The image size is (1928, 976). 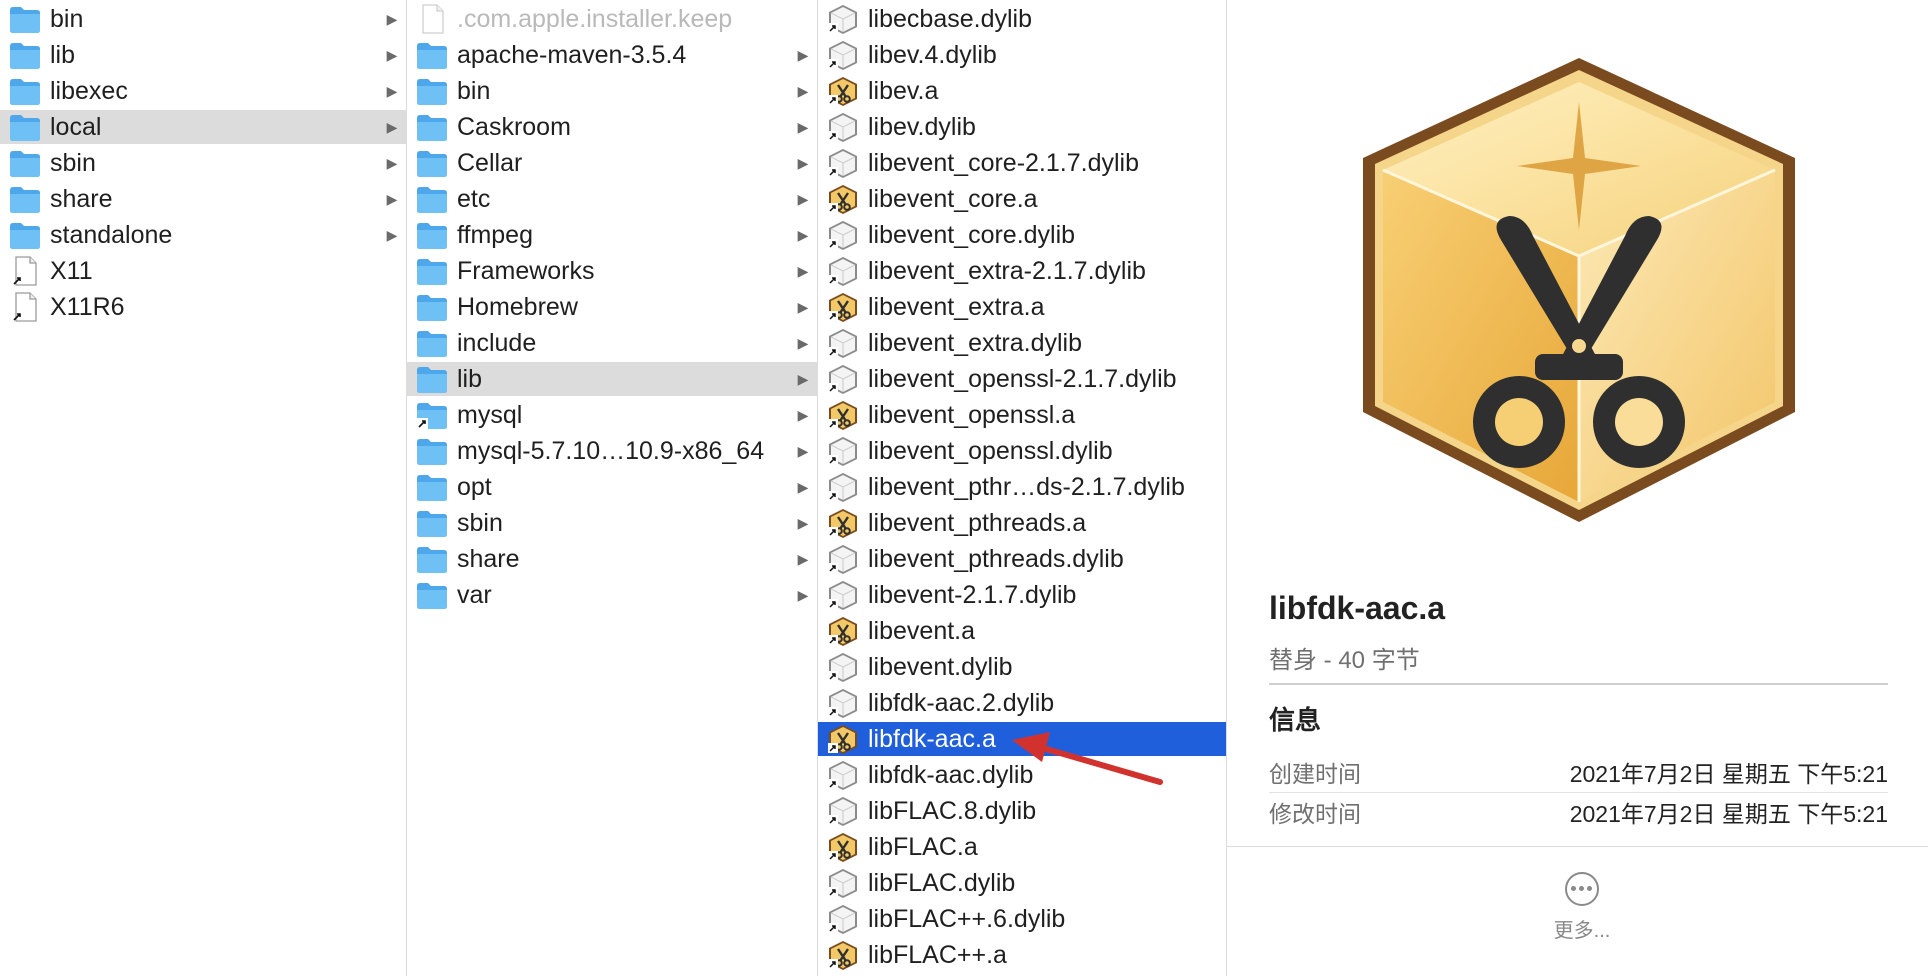 I want to click on list-item: libevent_openssl.dylib, so click(x=1022, y=451).